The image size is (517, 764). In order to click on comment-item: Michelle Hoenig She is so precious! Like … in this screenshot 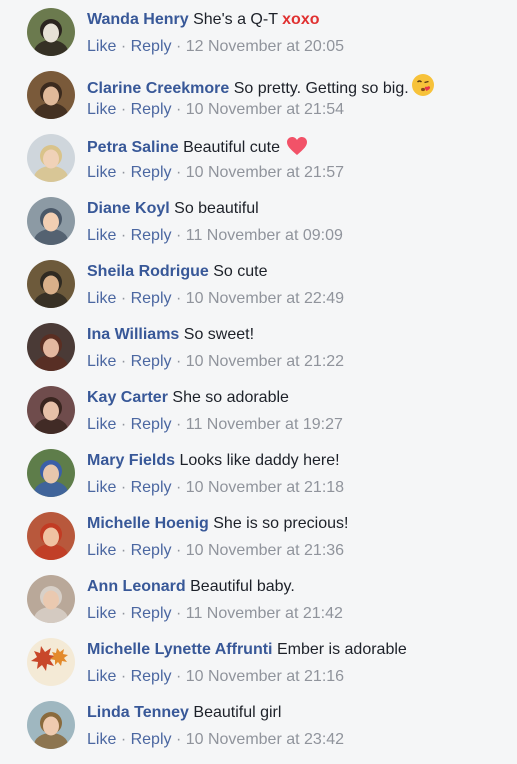, I will do `click(258, 535)`.